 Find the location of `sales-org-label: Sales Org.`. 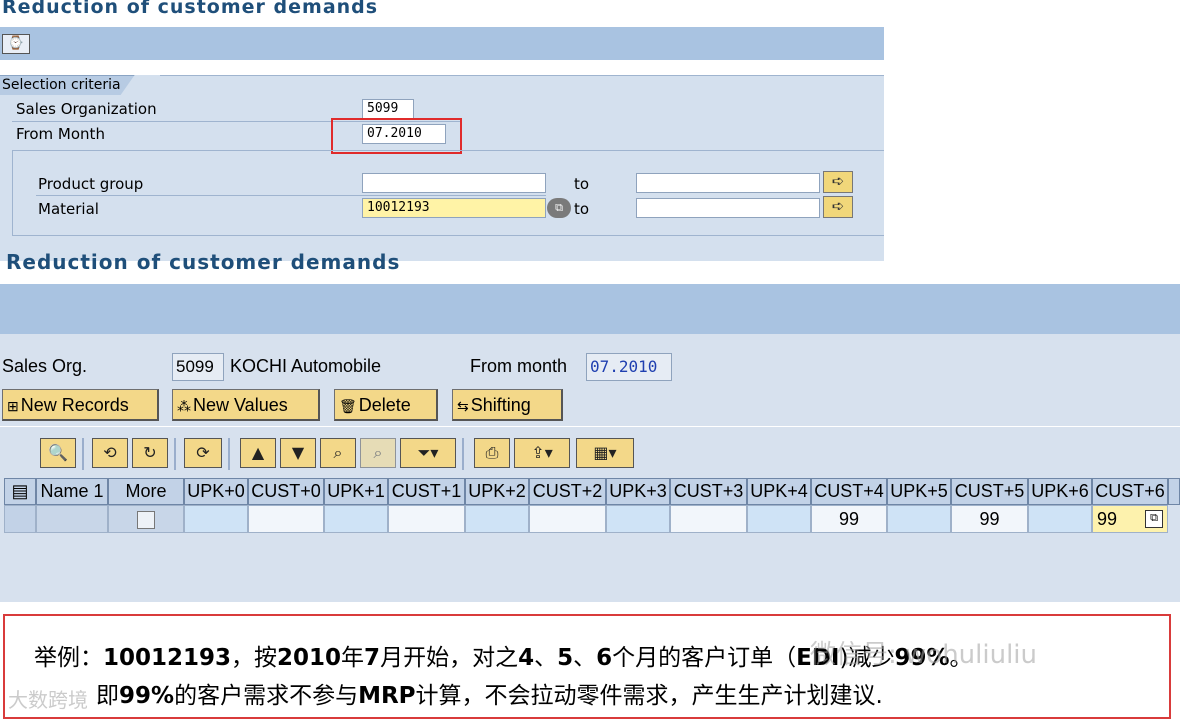

sales-org-label: Sales Org. is located at coordinates (45, 366).